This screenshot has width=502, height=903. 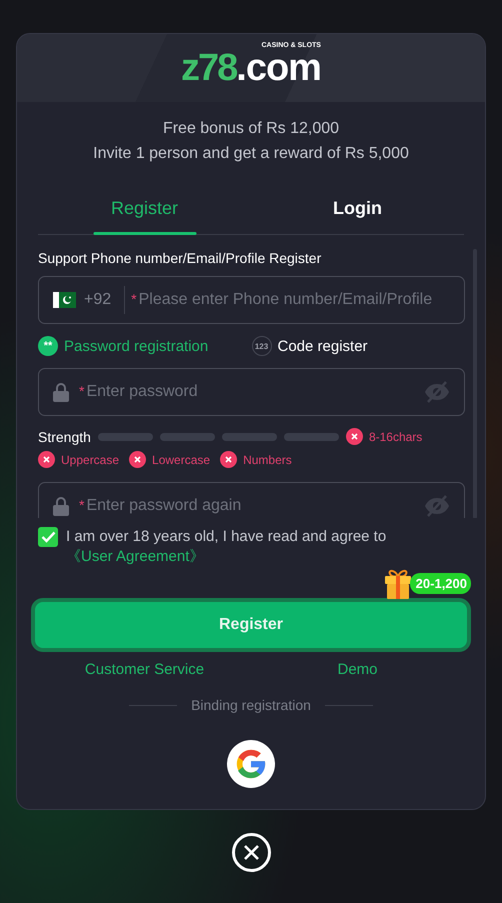 I want to click on footer-link: Demo, so click(x=357, y=670).